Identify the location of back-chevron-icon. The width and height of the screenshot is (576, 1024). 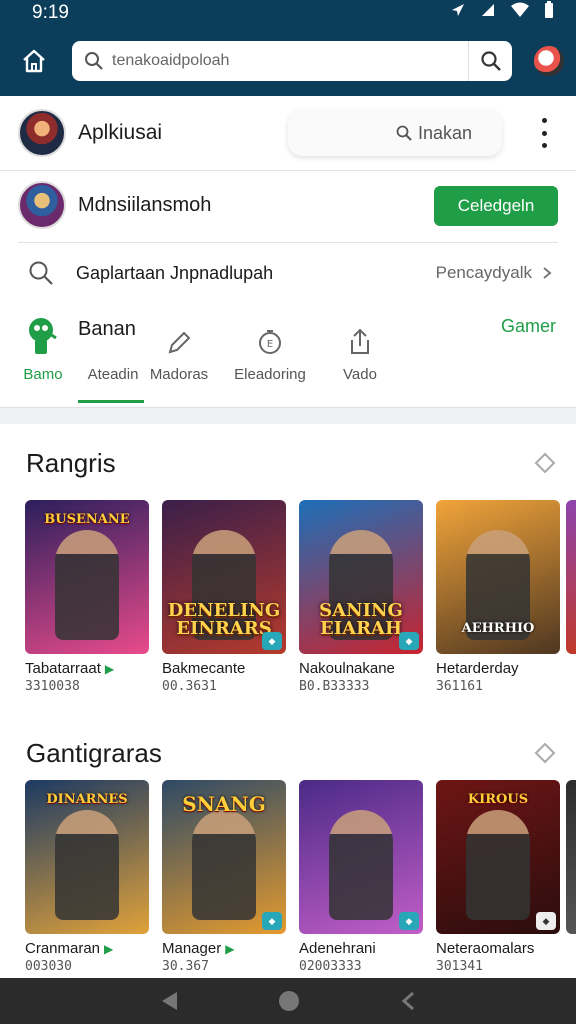
(408, 1001).